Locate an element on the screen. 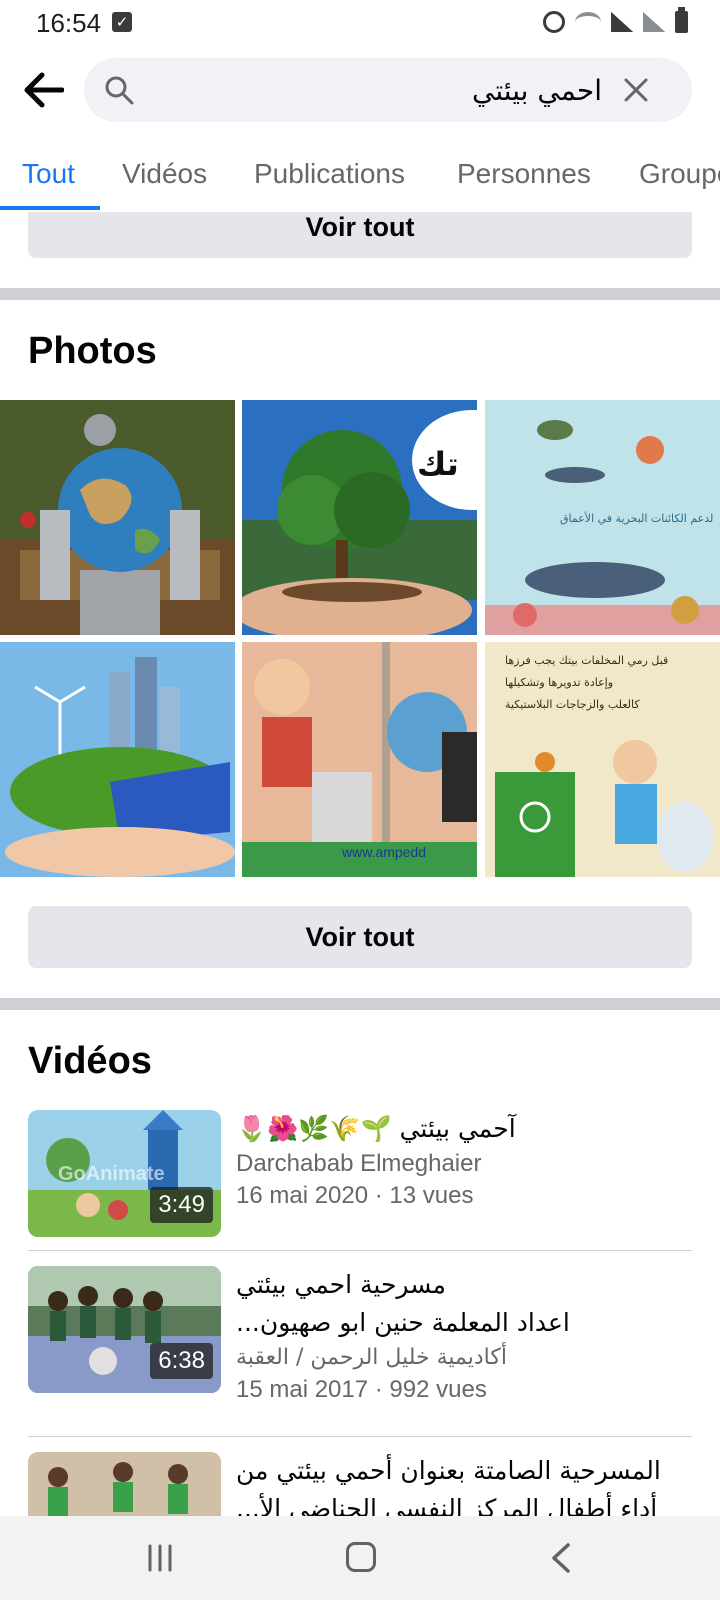 This screenshot has height=1600, width=720. video-title: مسرحية احمي بيئتي is located at coordinates (341, 1284).